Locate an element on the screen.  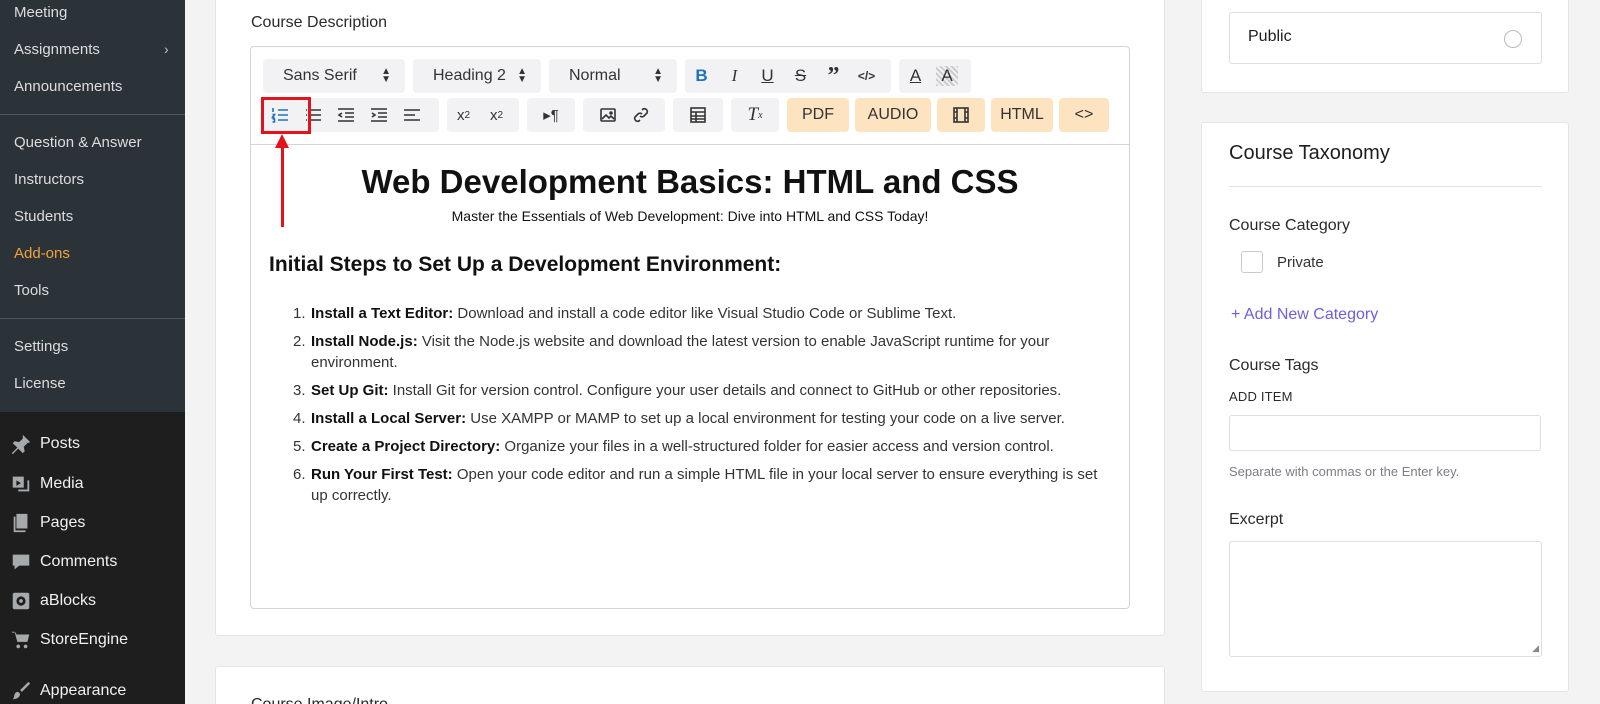
sidebar-item-students: Students is located at coordinates (43, 216).